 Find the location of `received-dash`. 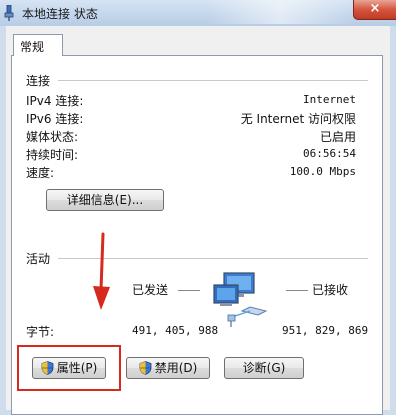

received-dash is located at coordinates (297, 290).